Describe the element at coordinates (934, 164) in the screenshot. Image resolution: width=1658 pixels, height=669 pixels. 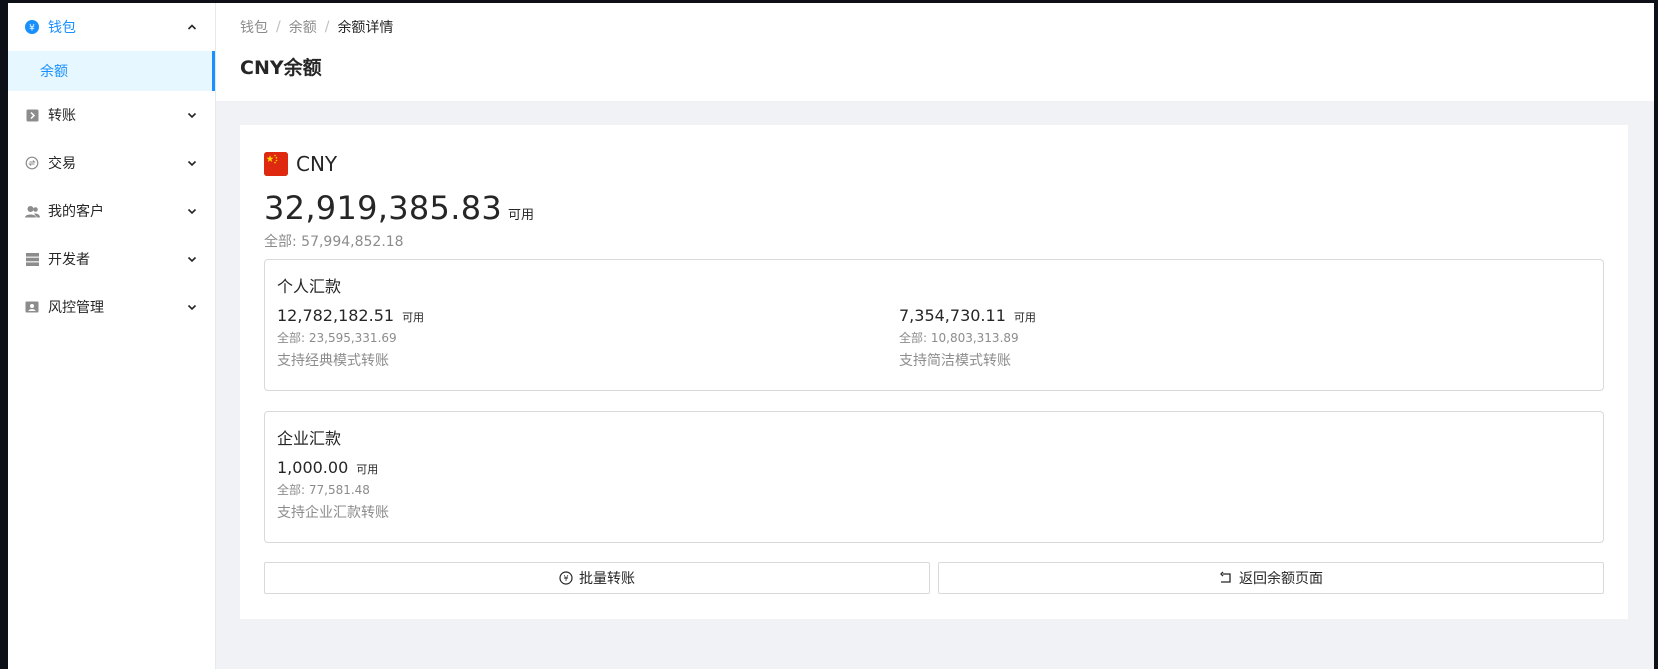
I see `currency-row: CNY` at that location.